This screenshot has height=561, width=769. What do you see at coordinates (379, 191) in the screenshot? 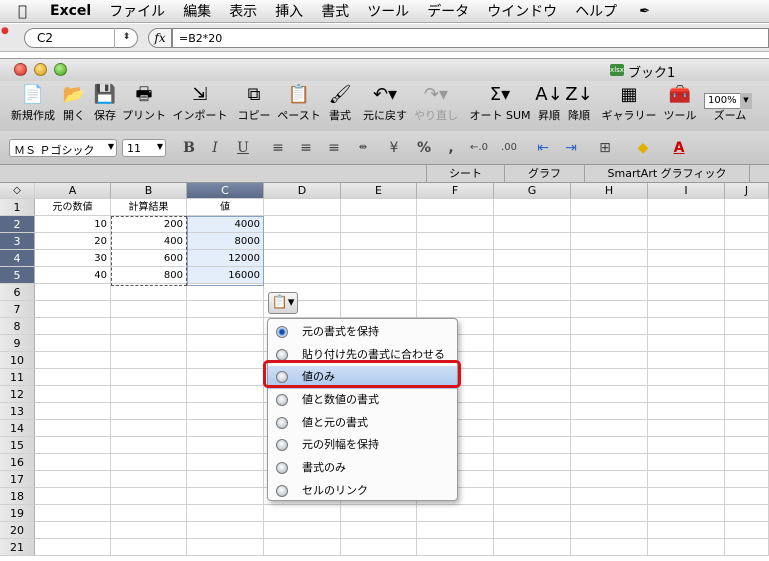
I see `column-header-e: E` at bounding box center [379, 191].